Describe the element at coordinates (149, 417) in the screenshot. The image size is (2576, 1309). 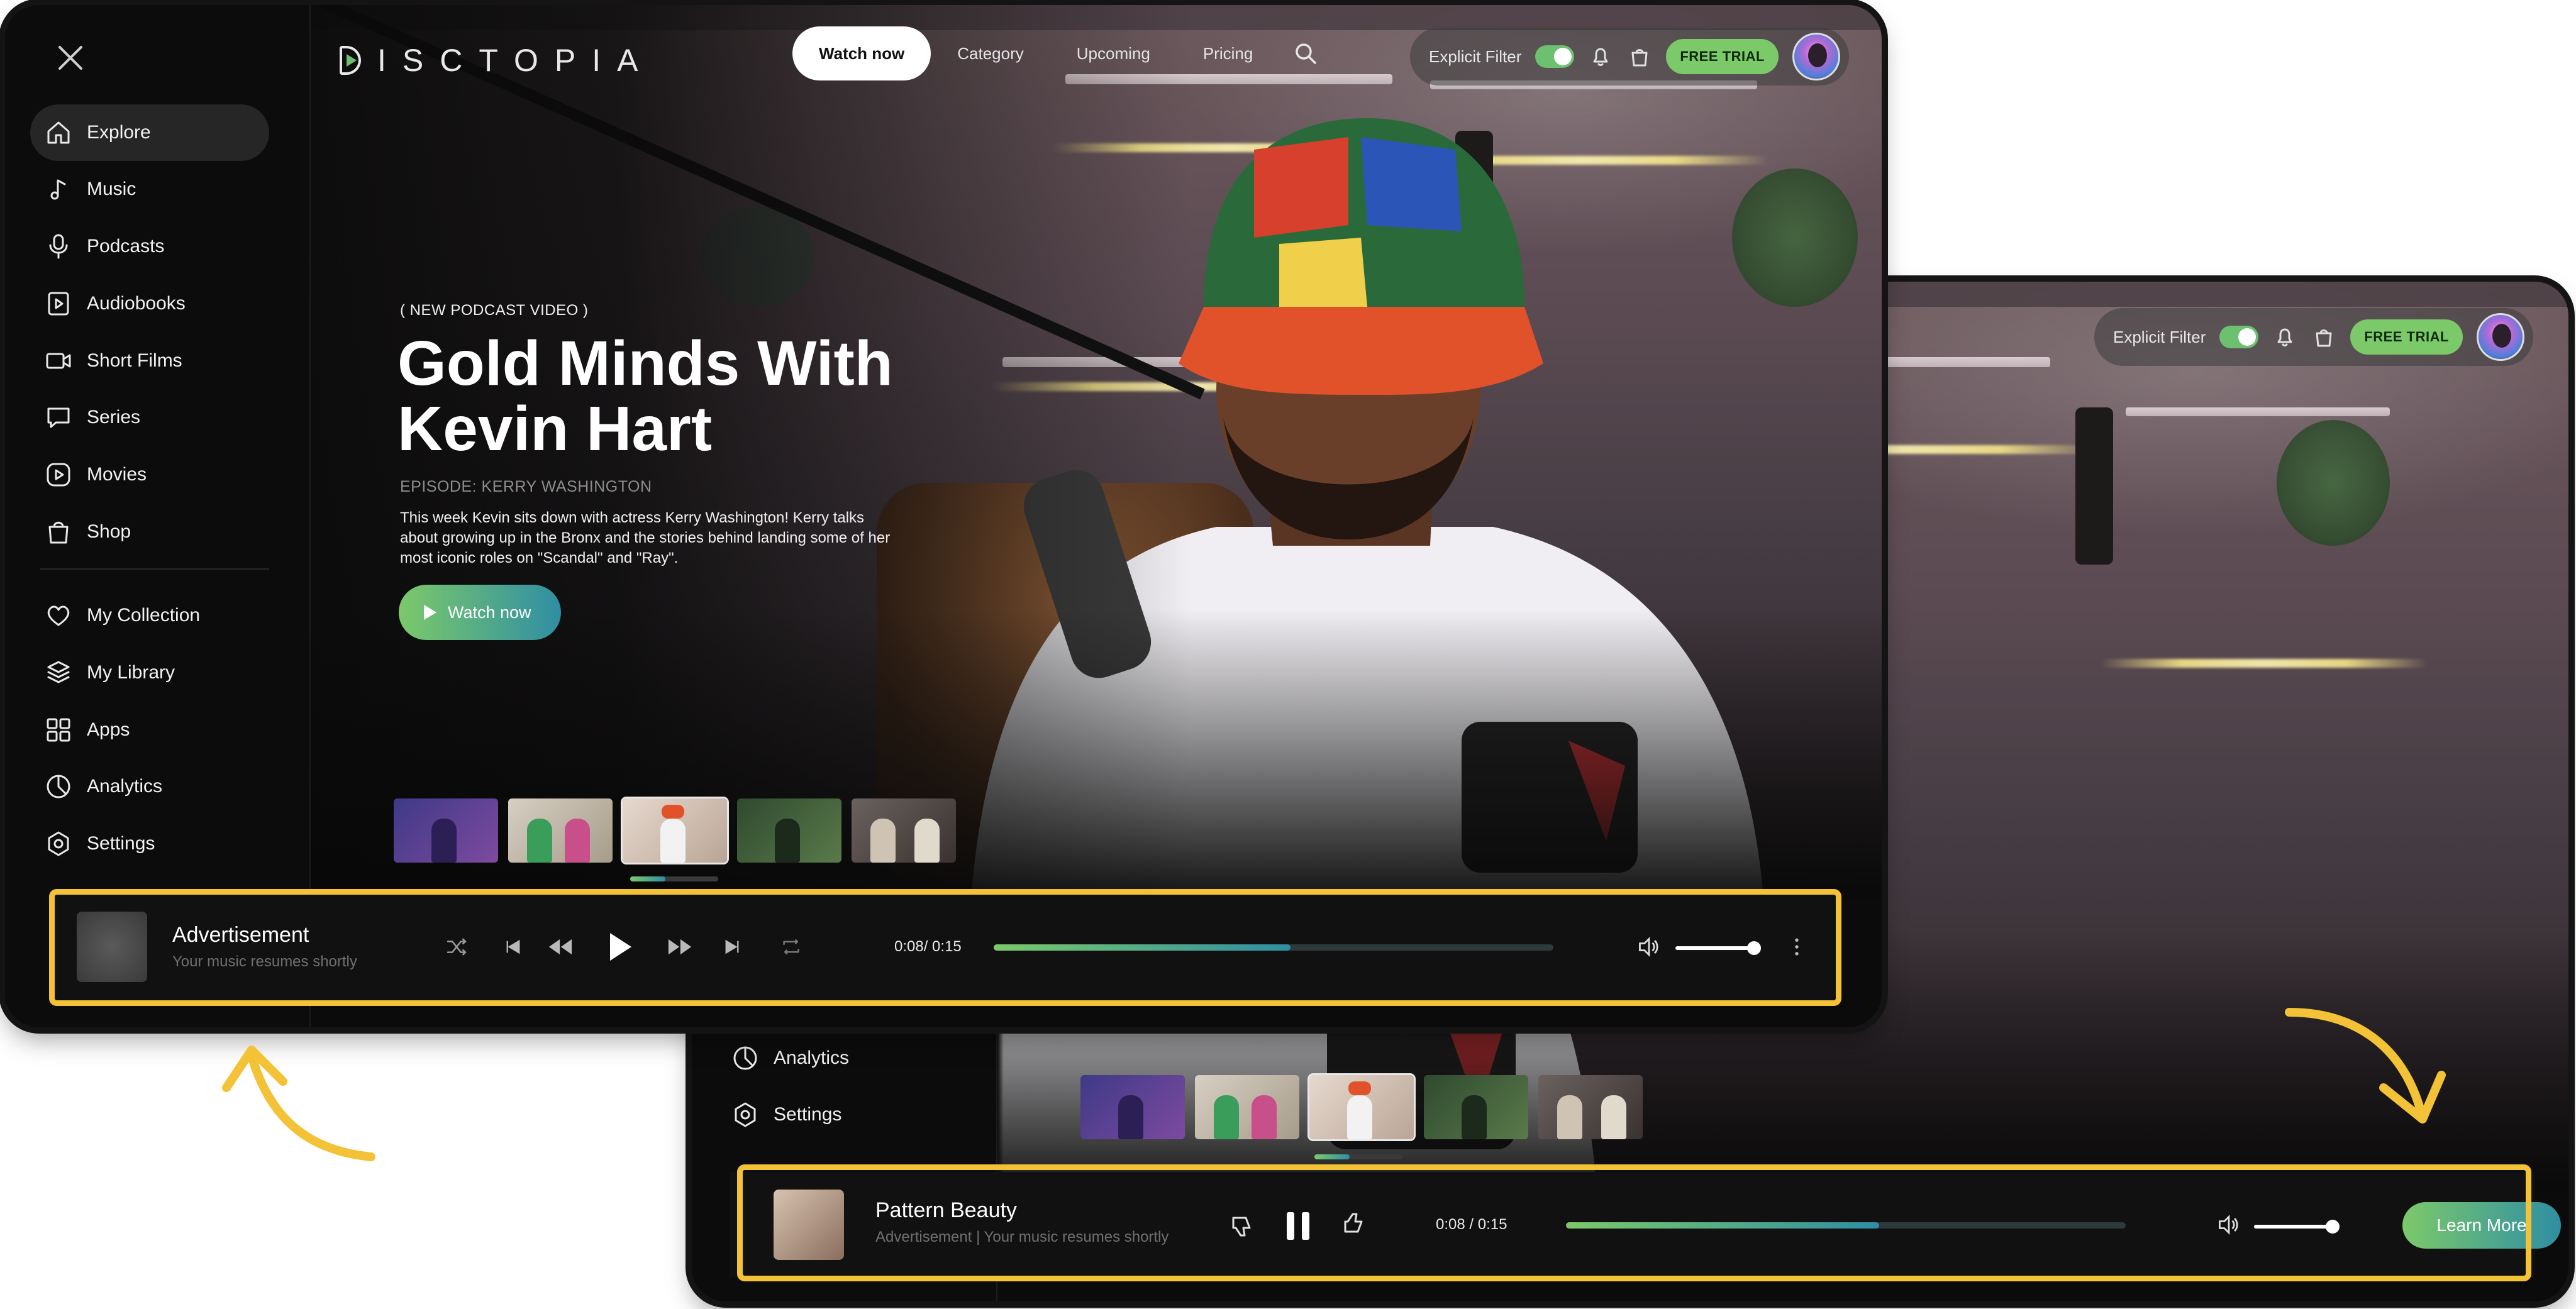
I see `sidebar-item-series: Series` at that location.